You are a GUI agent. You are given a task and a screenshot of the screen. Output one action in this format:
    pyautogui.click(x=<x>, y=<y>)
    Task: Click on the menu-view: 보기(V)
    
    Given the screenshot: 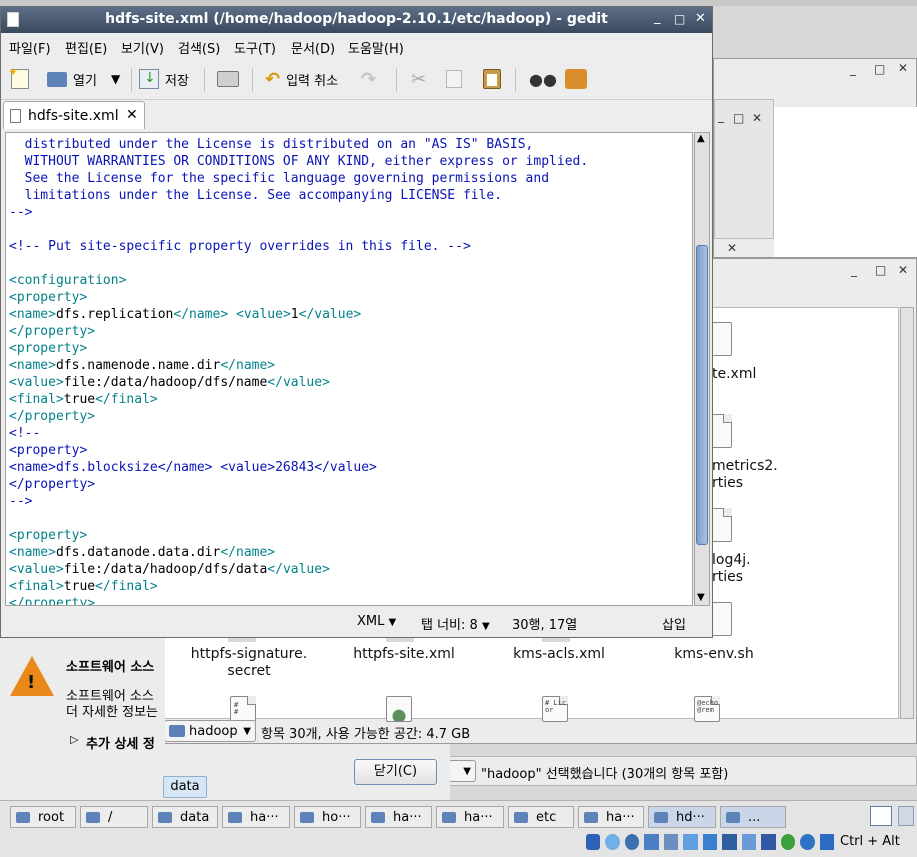 What is the action you would take?
    pyautogui.click(x=142, y=47)
    